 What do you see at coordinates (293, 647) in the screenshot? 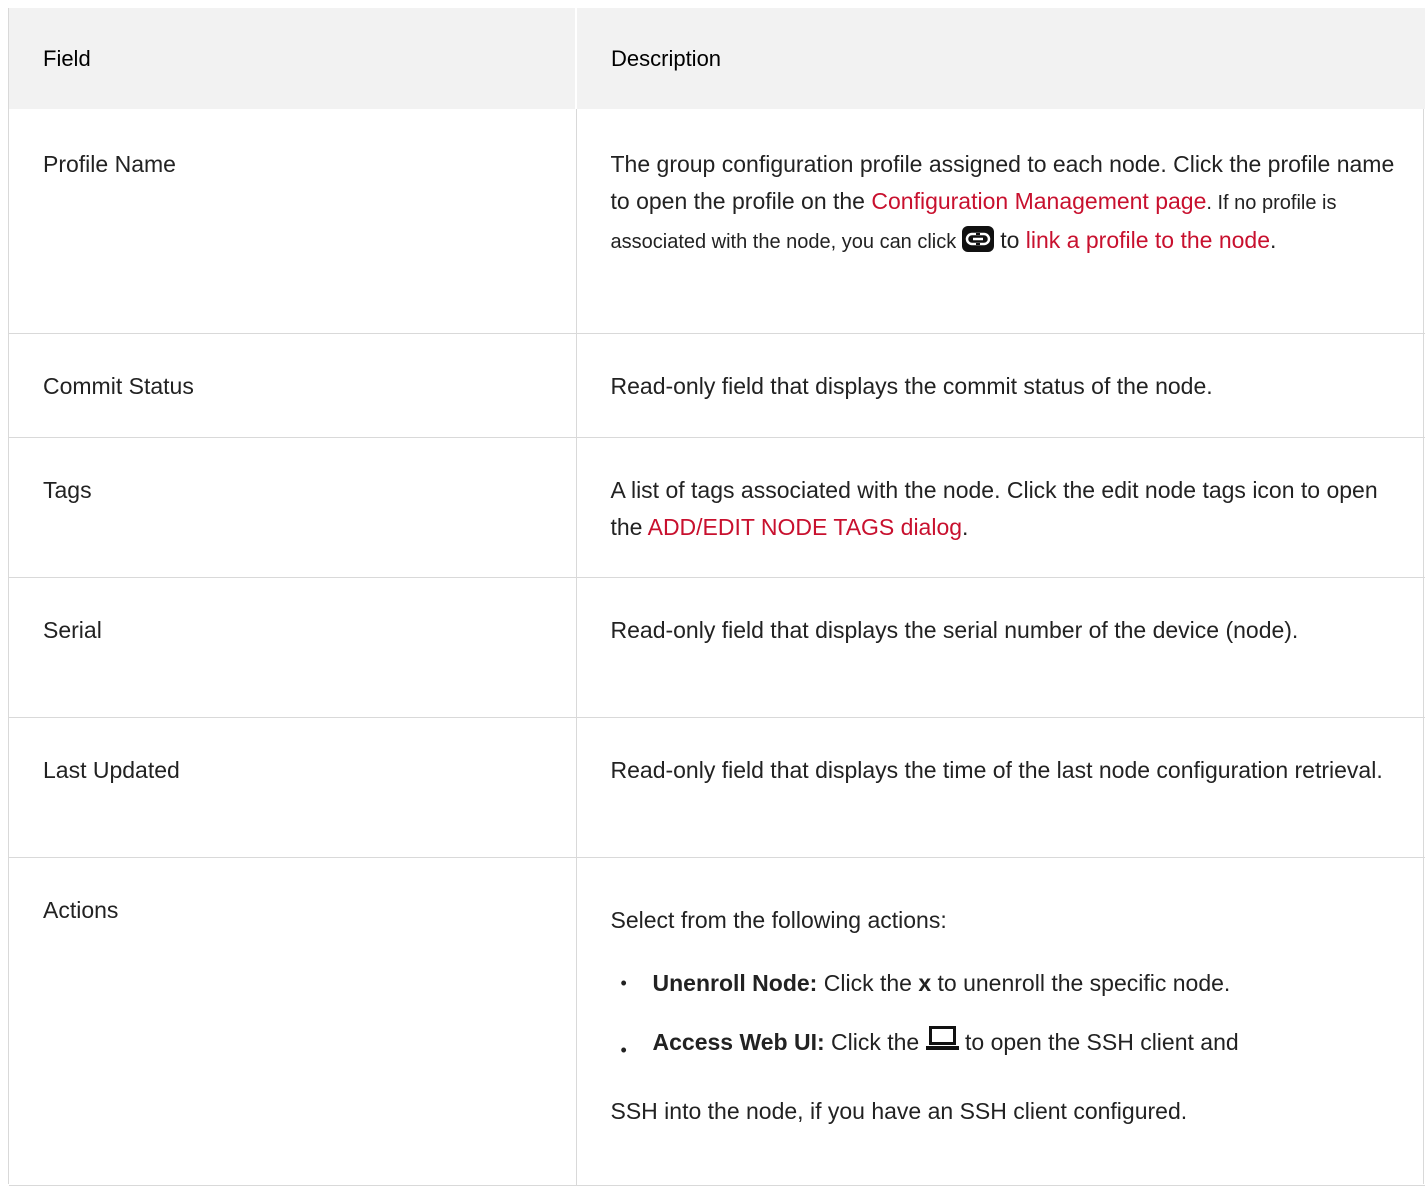
I see `field-cell: Serial` at bounding box center [293, 647].